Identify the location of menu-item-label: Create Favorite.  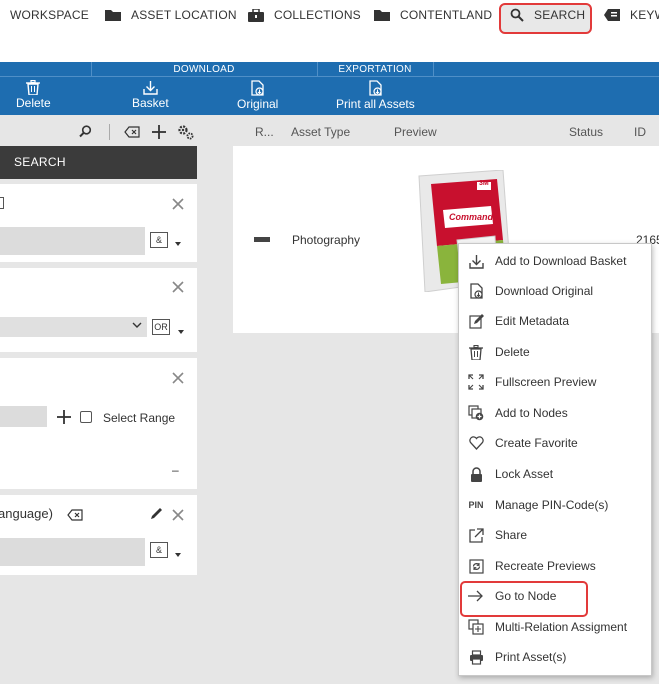
(536, 443).